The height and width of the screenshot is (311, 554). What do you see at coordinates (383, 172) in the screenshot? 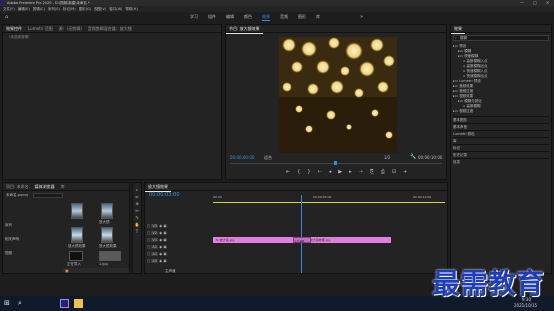
I see `transport-icon-9: ⎙` at bounding box center [383, 172].